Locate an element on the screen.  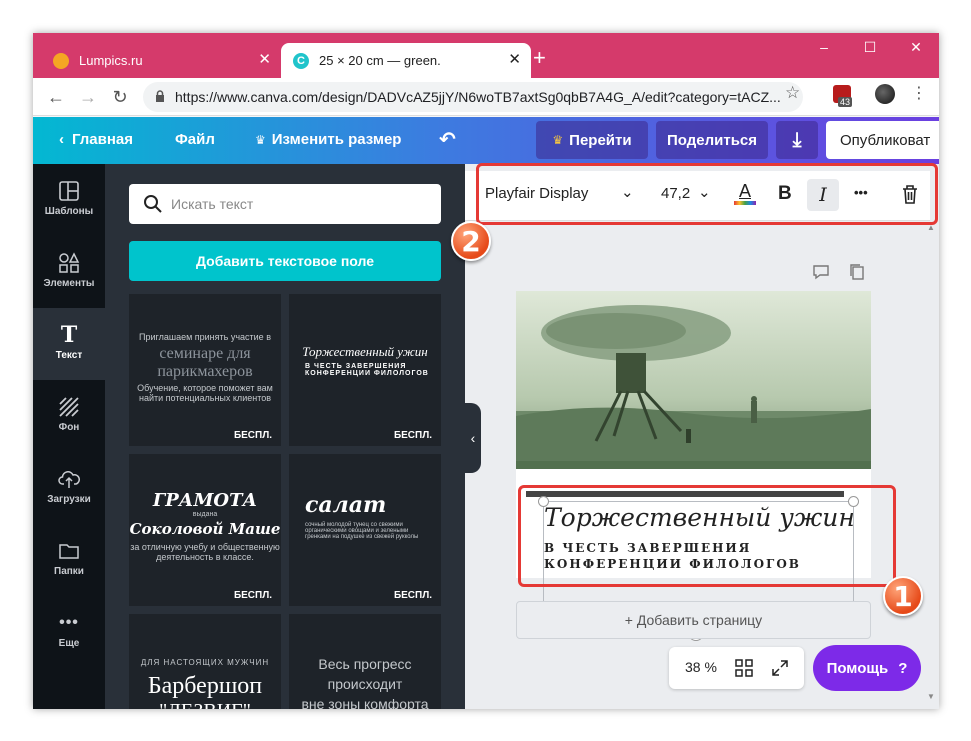
annotation-box-toolbar is located at coordinates (707, 194).